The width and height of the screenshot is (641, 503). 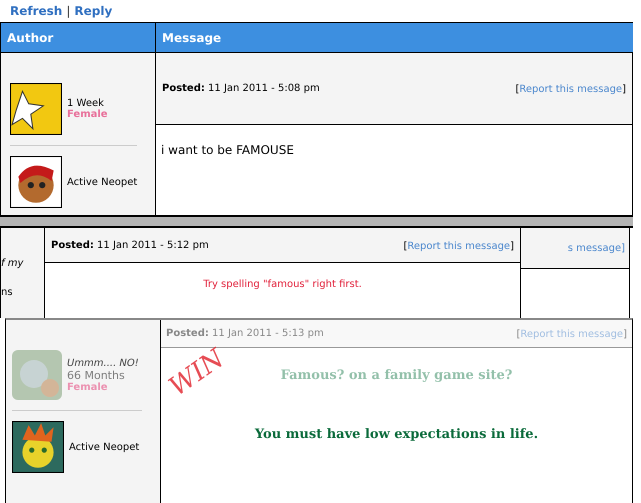 I want to click on refresh-link: Refresh, so click(x=36, y=11).